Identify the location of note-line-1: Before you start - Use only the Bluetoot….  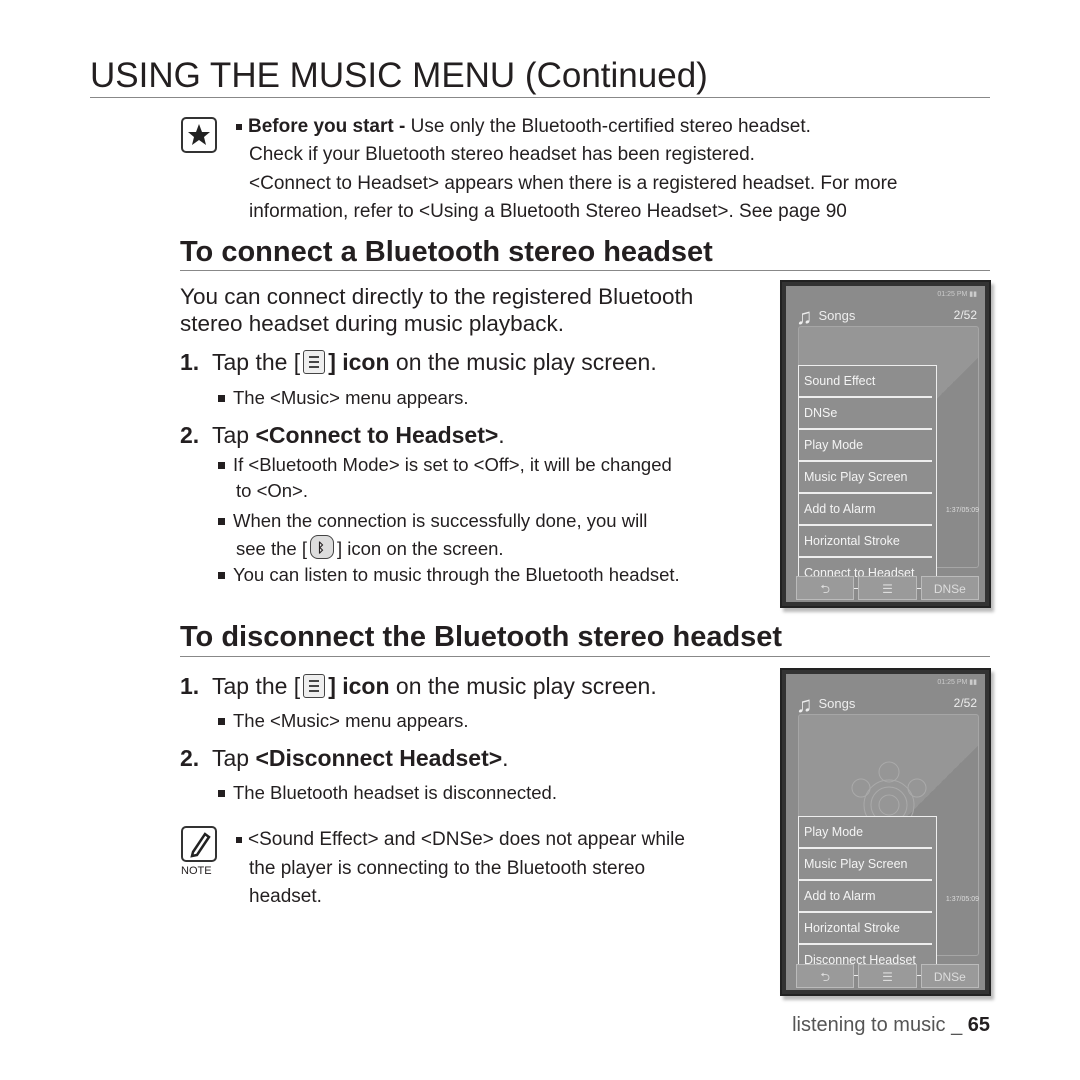
(523, 127).